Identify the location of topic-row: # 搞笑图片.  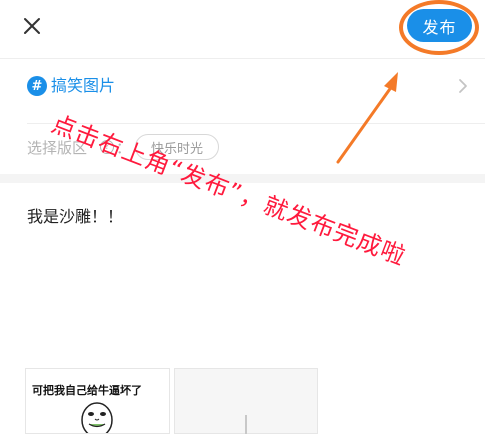
(242, 87).